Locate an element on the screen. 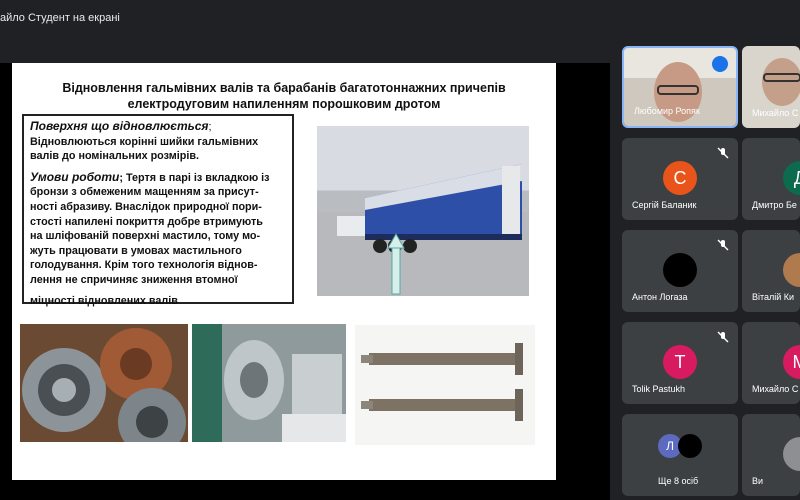 Image resolution: width=800 pixels, height=500 pixels. participant-name: Антон Логаза is located at coordinates (660, 297).